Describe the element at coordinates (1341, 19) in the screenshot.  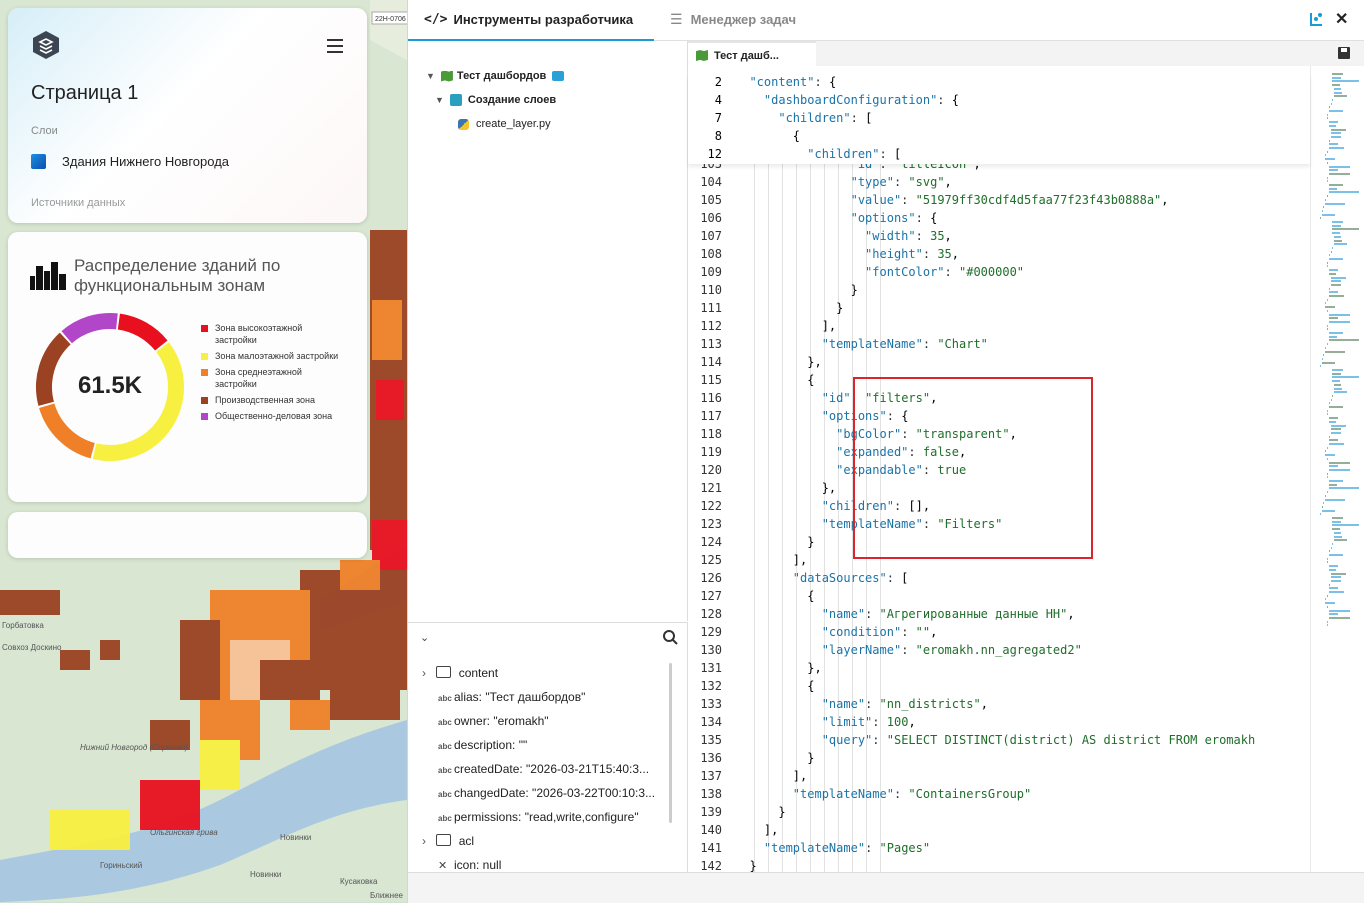
I see `close-icon: ✕` at that location.